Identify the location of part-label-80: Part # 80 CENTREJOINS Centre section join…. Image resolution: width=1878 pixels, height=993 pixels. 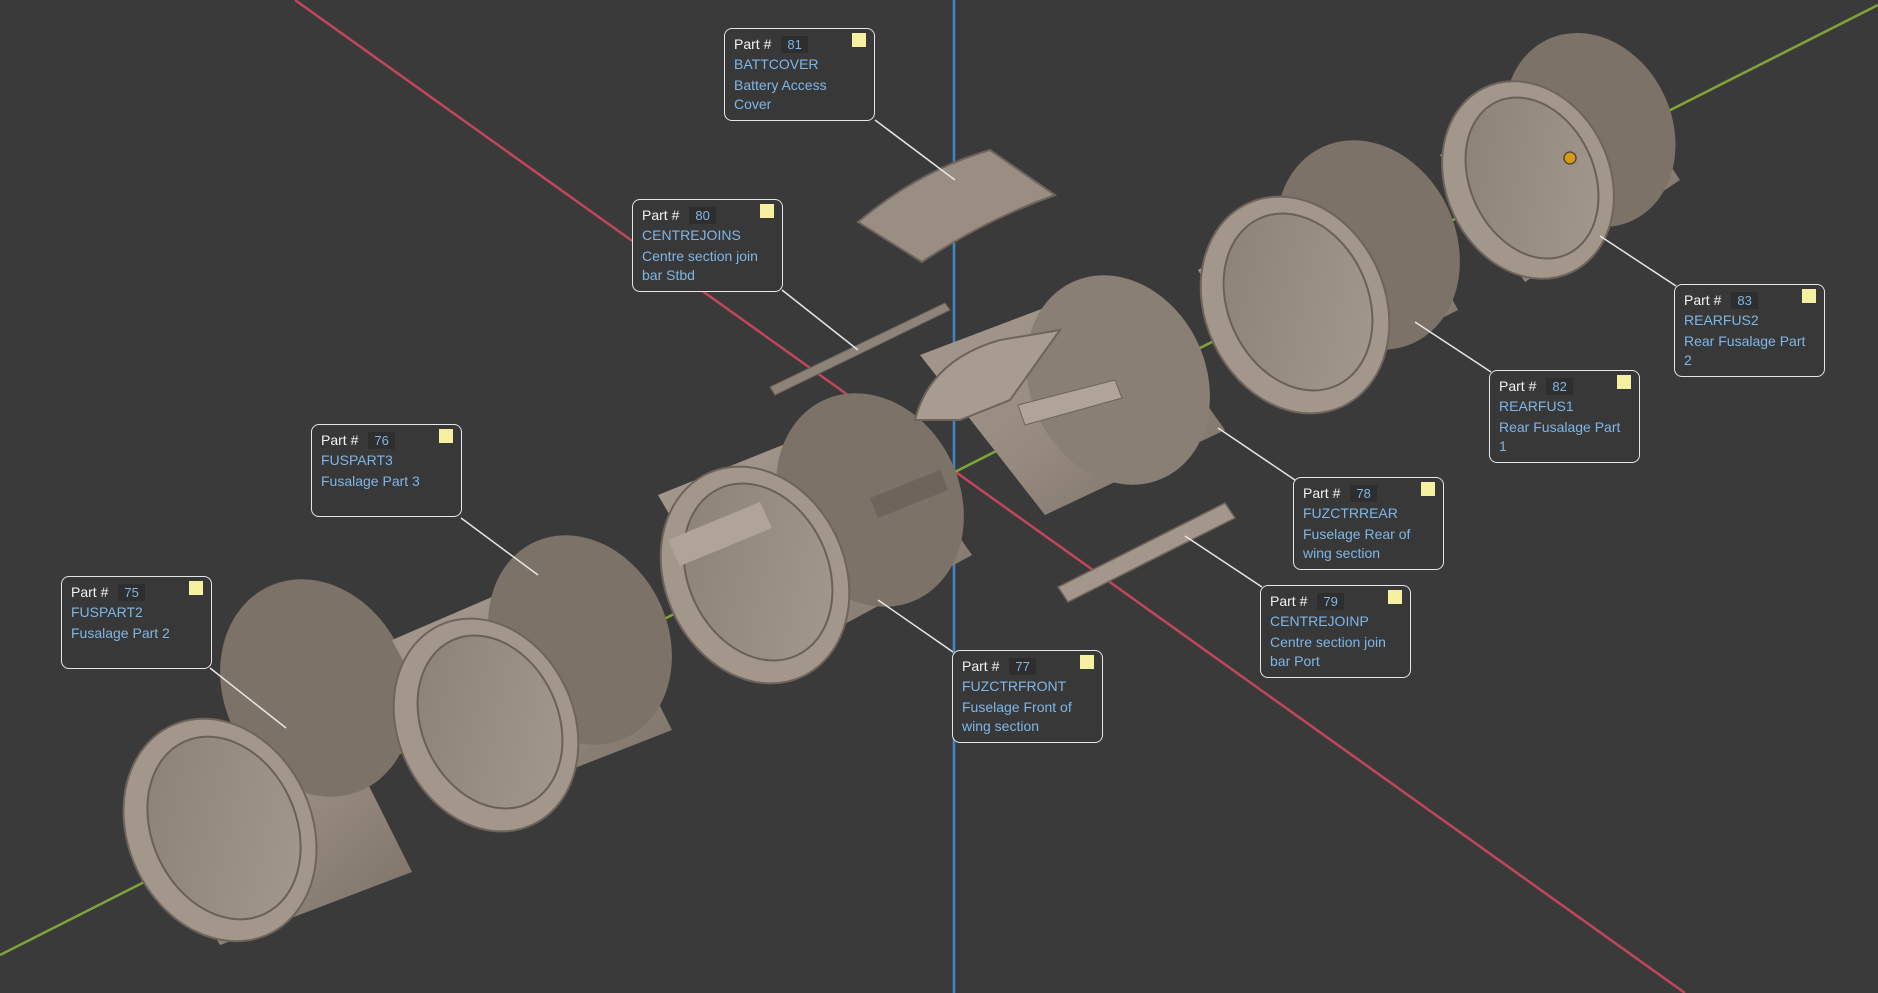
(707, 245).